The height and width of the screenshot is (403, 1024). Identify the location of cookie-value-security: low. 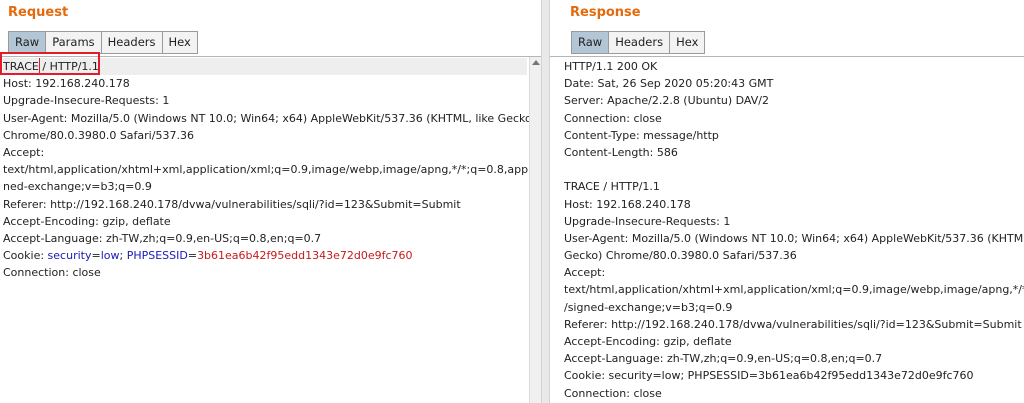
(110, 256).